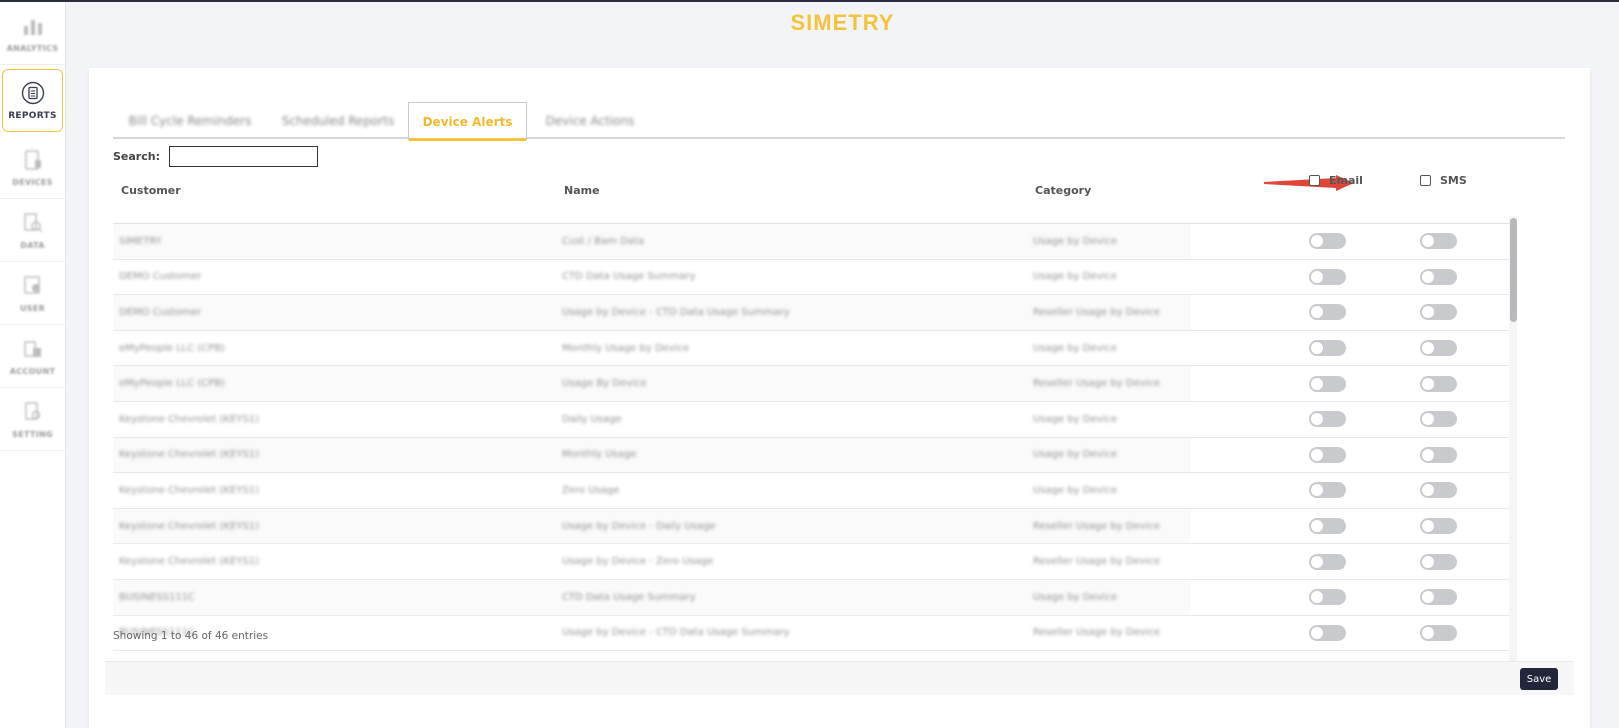  What do you see at coordinates (590, 121) in the screenshot?
I see `tab-device-actions: Device Actions` at bounding box center [590, 121].